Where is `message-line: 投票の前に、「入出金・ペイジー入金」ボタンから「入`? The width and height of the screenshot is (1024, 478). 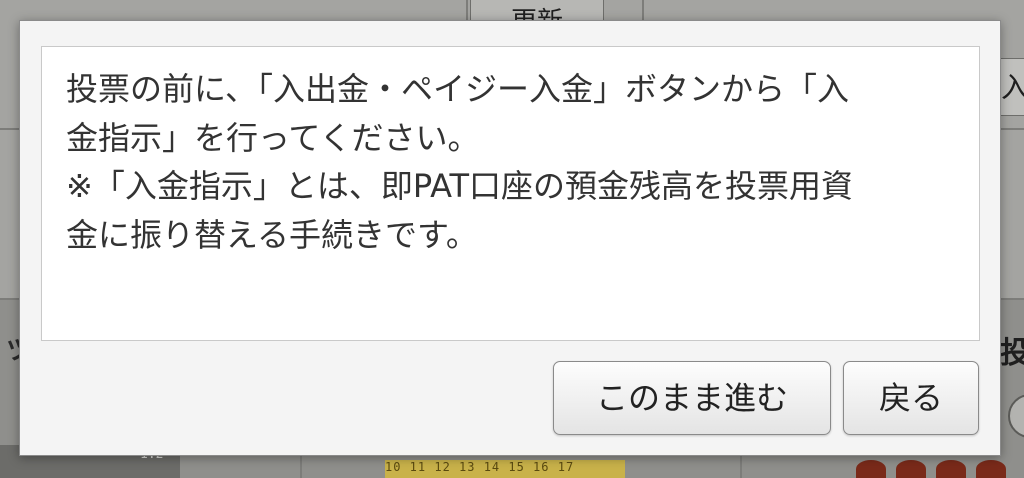
message-line: 投票の前に、「入出金・ペイジー入金」ボタンから「入 is located at coordinates (458, 89).